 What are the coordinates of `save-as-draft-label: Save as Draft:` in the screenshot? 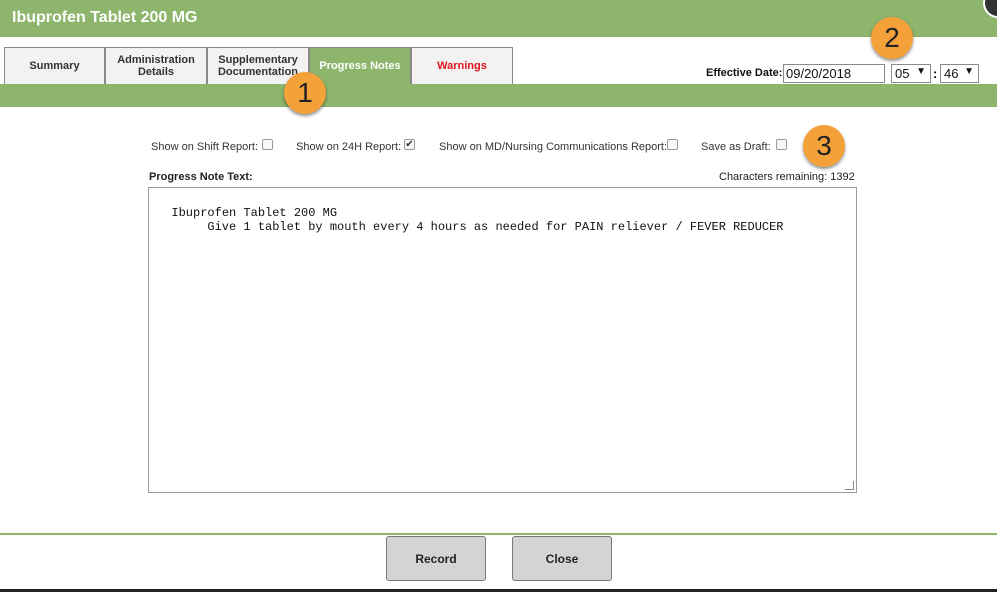 It's located at (736, 147).